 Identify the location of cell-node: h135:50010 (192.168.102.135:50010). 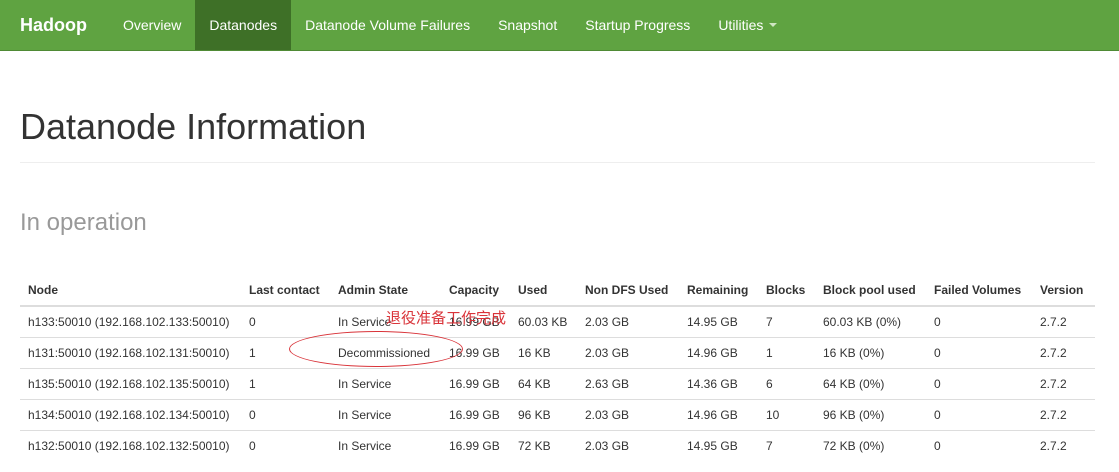
(130, 383).